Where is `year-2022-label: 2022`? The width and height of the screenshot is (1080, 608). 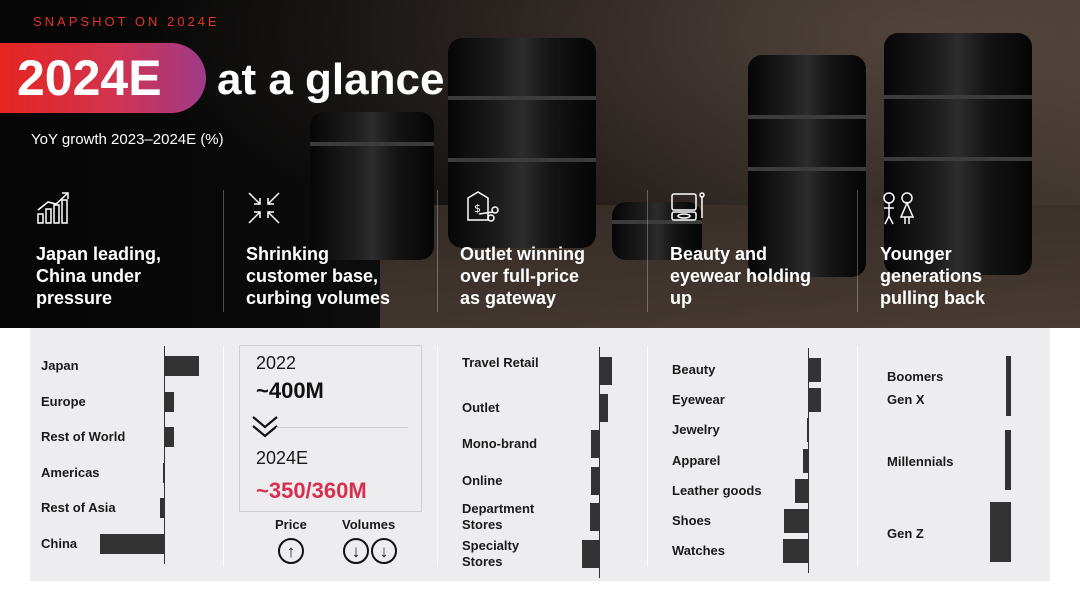
year-2022-label: 2022 is located at coordinates (276, 363).